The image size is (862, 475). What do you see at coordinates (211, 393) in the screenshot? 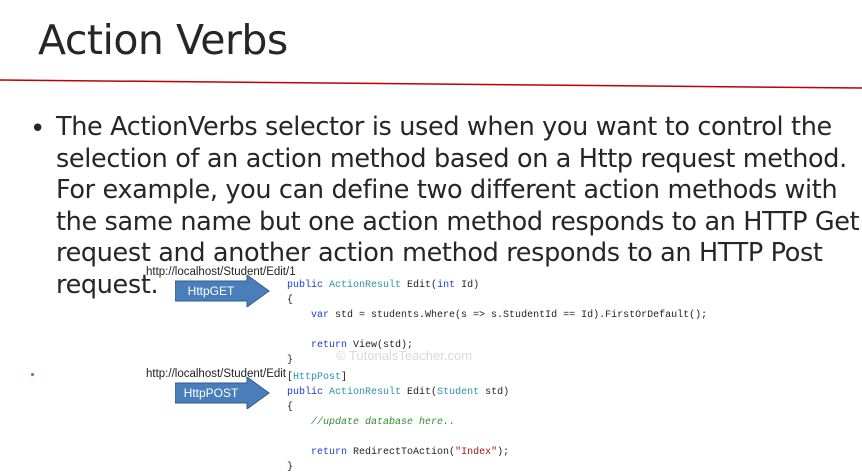
I see `post-arrow-label: HttpPOST` at bounding box center [211, 393].